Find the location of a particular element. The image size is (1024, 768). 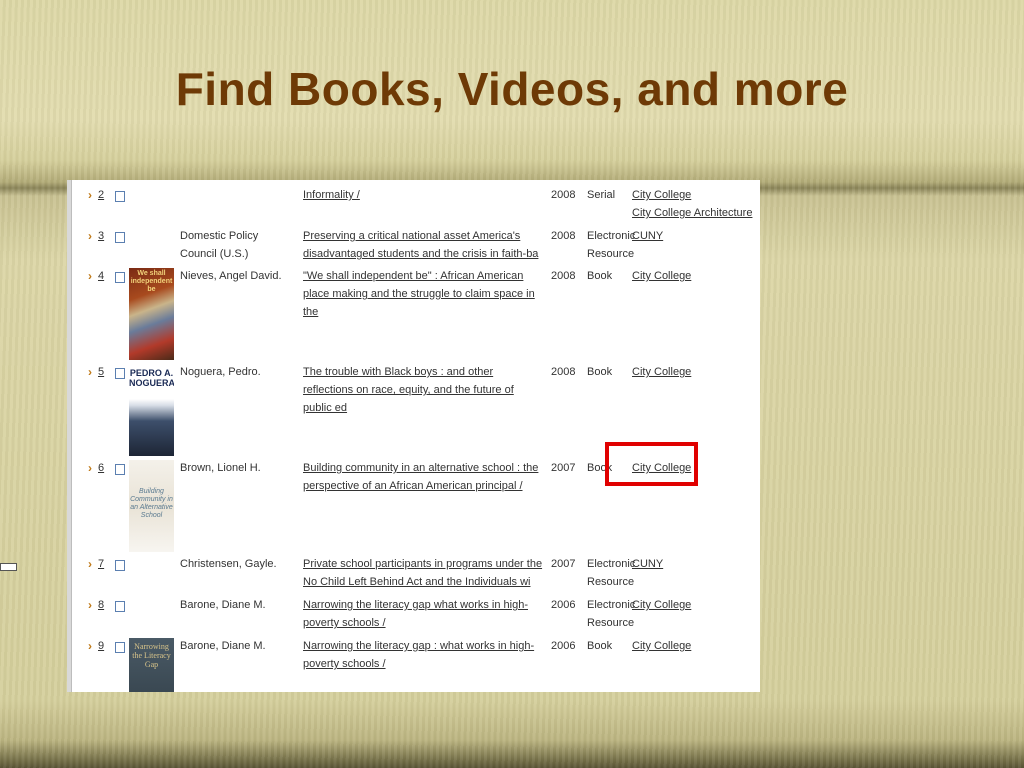

location-link: City College Architecture is located at coordinates (692, 213).